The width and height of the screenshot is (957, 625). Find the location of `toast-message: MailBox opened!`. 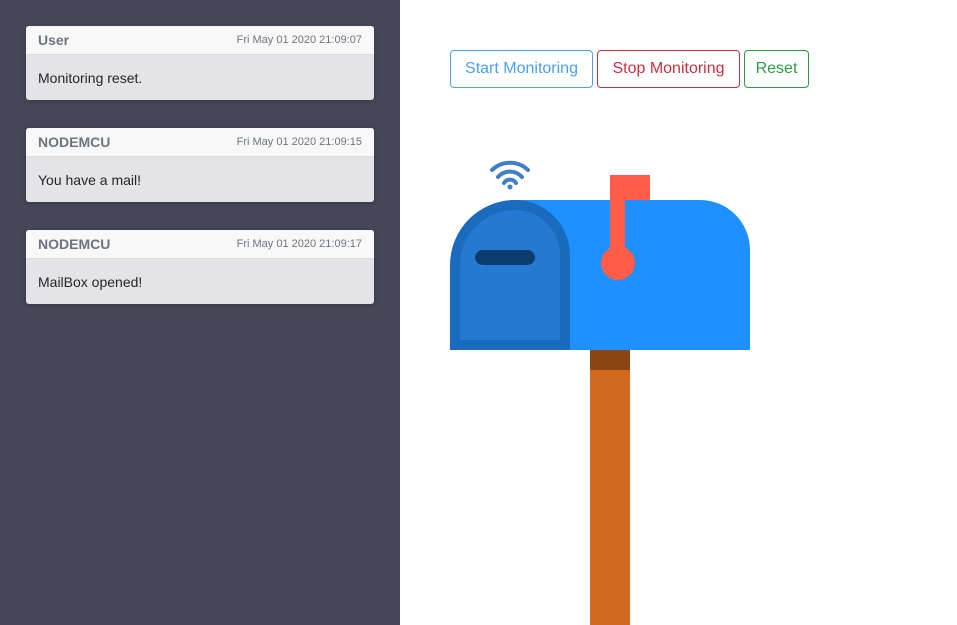

toast-message: MailBox opened! is located at coordinates (90, 281).